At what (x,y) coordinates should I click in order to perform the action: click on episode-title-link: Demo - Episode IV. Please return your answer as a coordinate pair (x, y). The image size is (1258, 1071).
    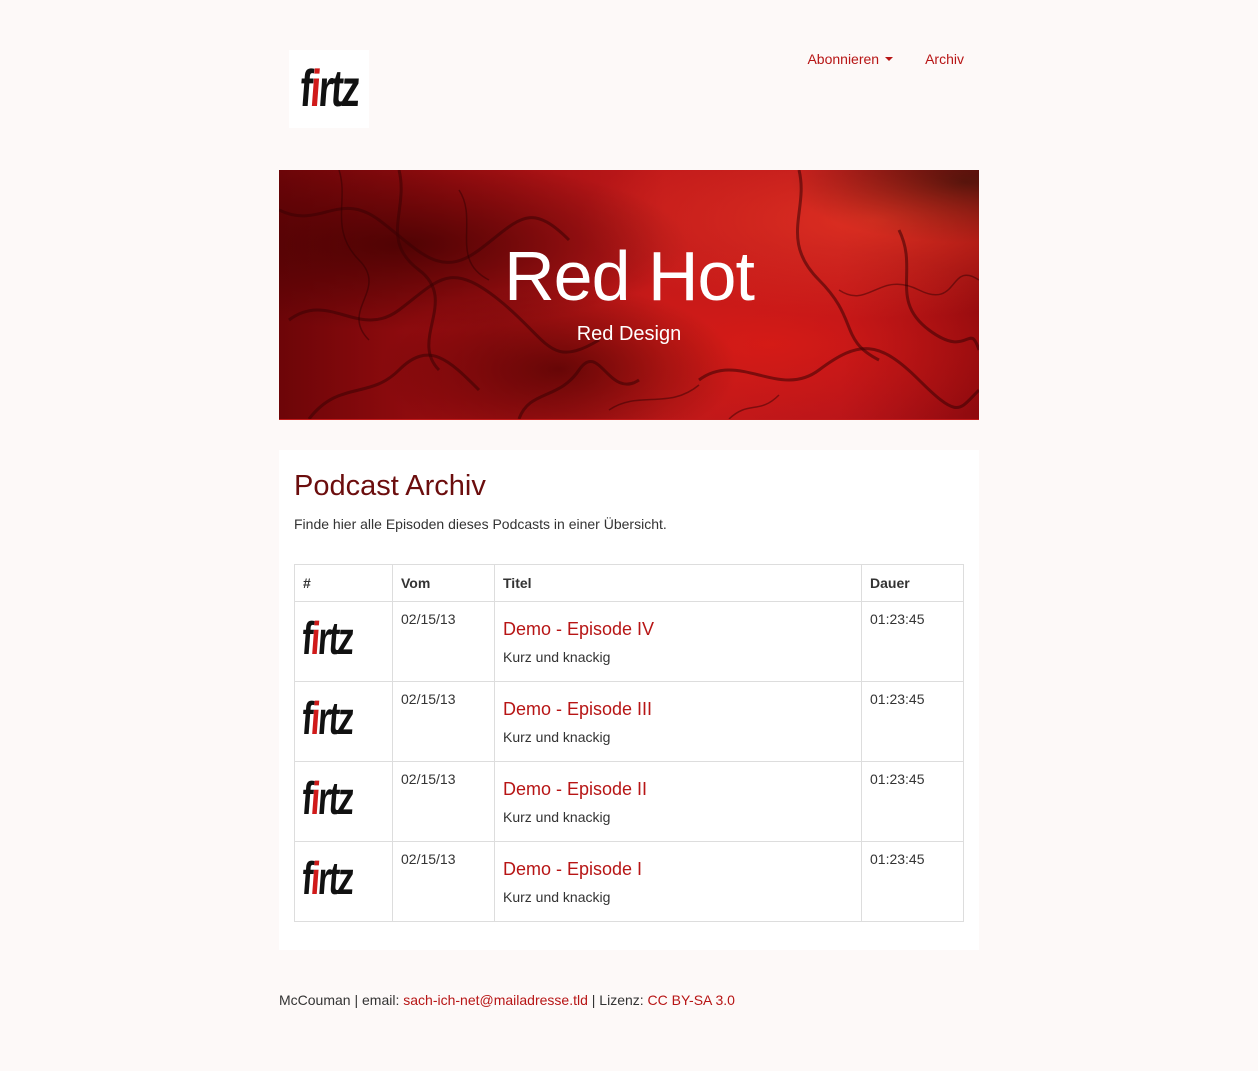
    Looking at the image, I should click on (678, 629).